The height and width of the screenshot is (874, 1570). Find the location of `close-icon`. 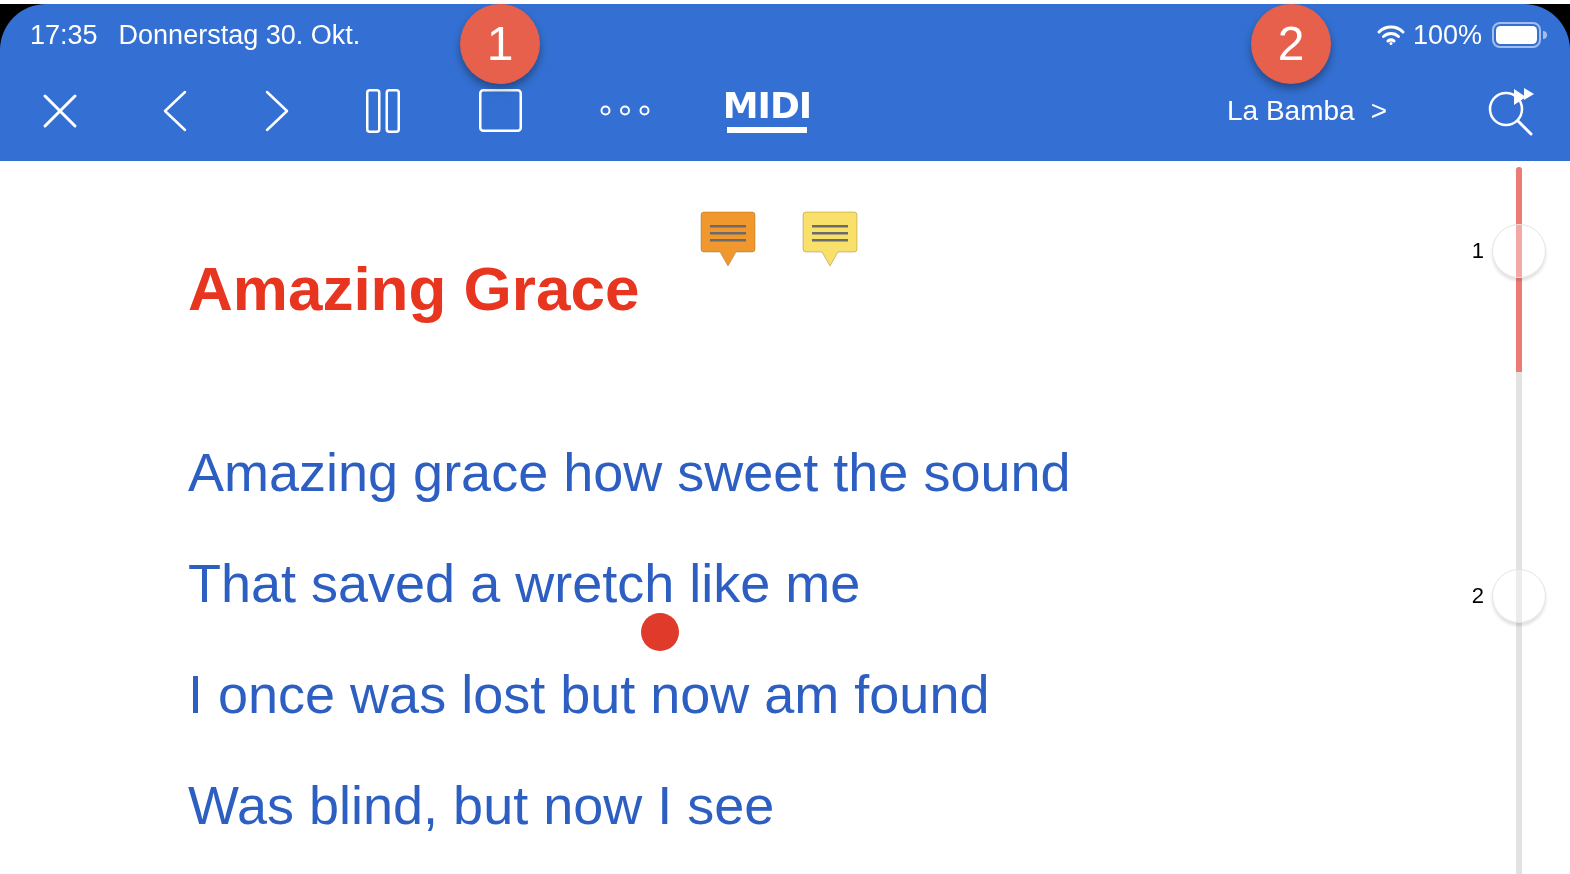

close-icon is located at coordinates (60, 110).